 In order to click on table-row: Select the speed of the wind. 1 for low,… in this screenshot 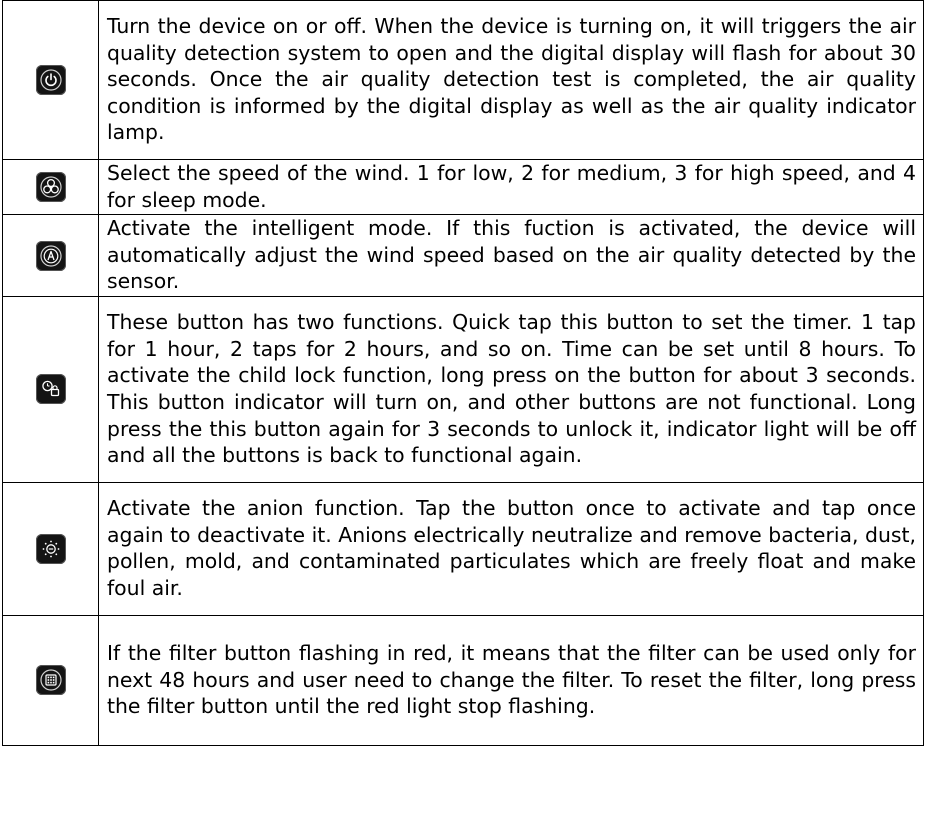, I will do `click(463, 187)`.